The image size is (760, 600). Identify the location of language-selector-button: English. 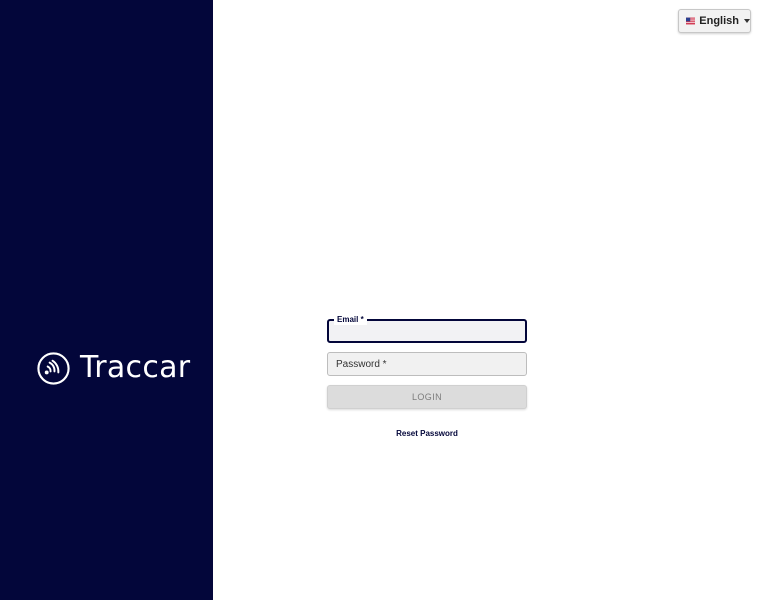
(714, 21).